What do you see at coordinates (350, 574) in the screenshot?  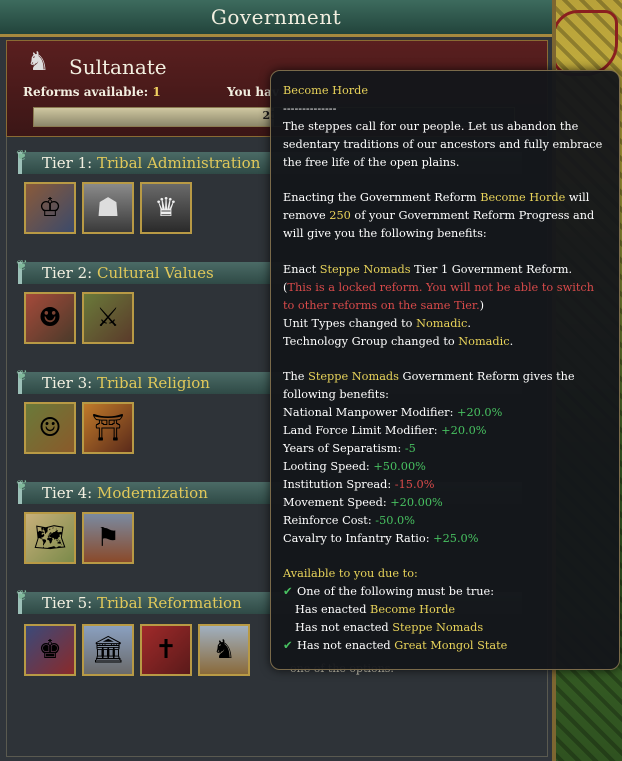 I see `tooltip-available-label: Available to you due to:` at bounding box center [350, 574].